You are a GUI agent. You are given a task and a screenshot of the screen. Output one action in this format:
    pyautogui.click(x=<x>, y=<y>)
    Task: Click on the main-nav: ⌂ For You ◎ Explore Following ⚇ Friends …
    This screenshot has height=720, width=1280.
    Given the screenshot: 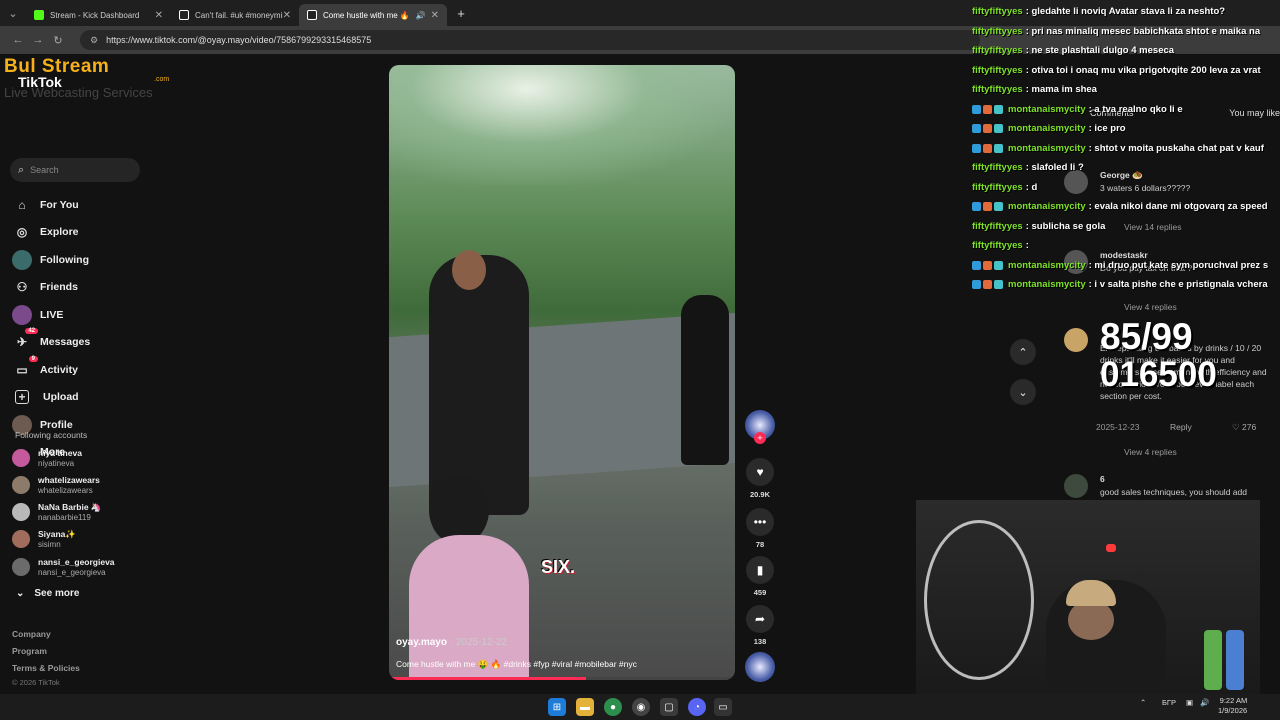 What is the action you would take?
    pyautogui.click(x=51, y=328)
    